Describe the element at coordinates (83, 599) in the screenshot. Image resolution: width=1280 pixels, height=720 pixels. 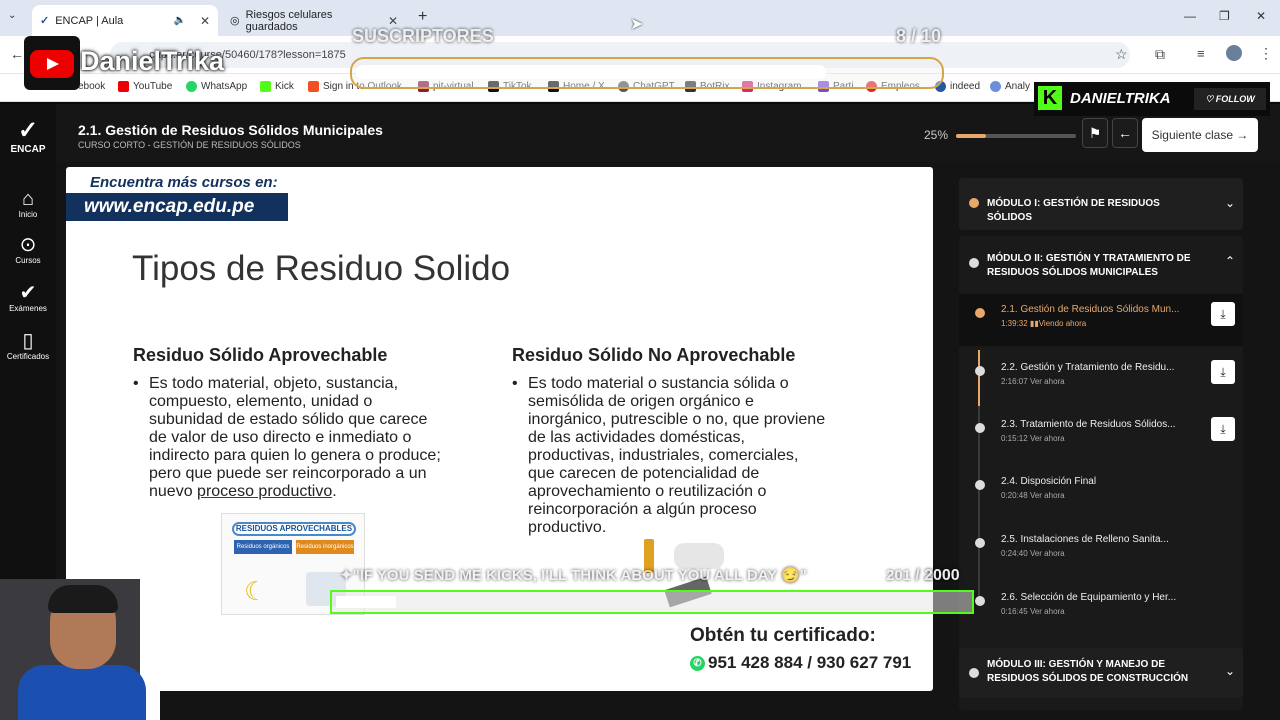
I see `webcam-person-hair` at that location.